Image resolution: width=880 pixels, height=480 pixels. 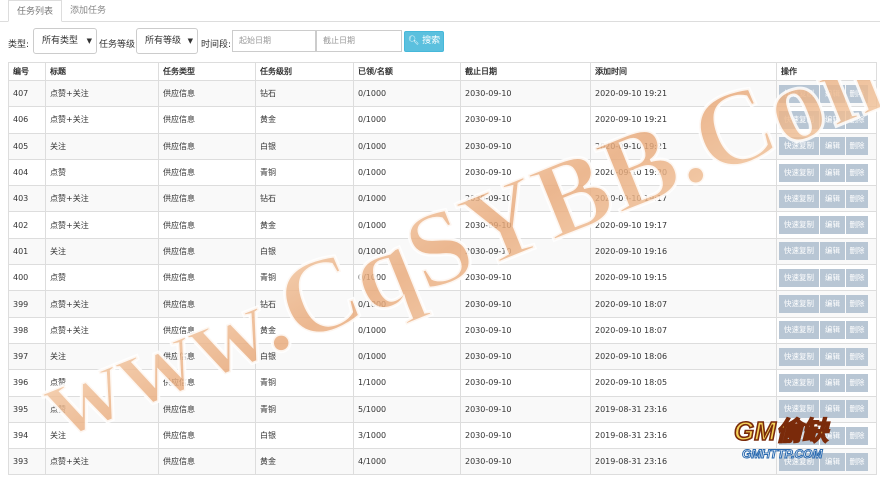 What do you see at coordinates (19, 45) in the screenshot?
I see `type-filter-label: 类型:` at bounding box center [19, 45].